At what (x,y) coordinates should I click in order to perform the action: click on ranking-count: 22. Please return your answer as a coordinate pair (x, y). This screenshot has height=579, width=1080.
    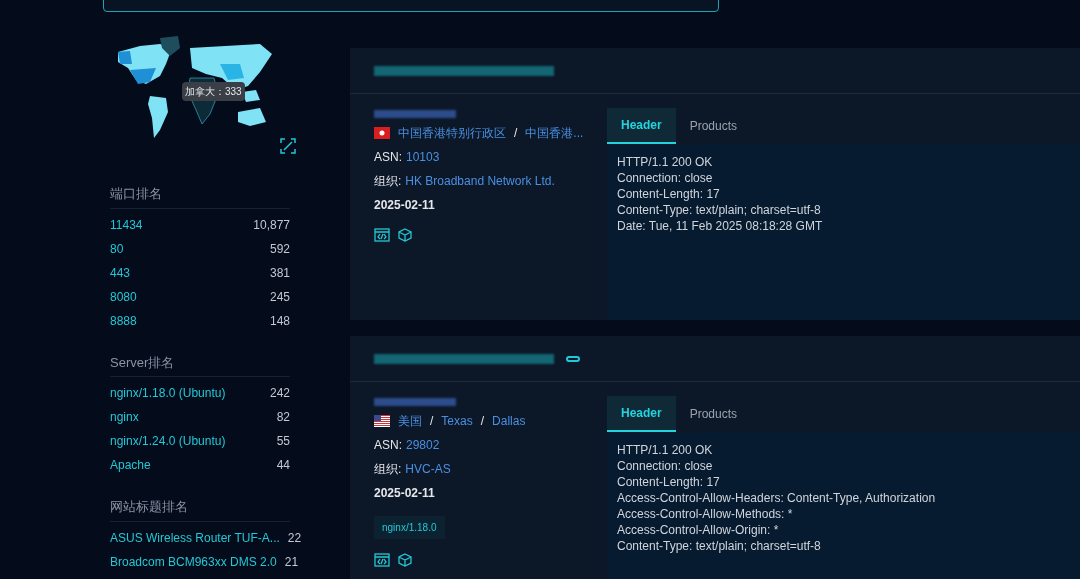
    Looking at the image, I should click on (294, 538).